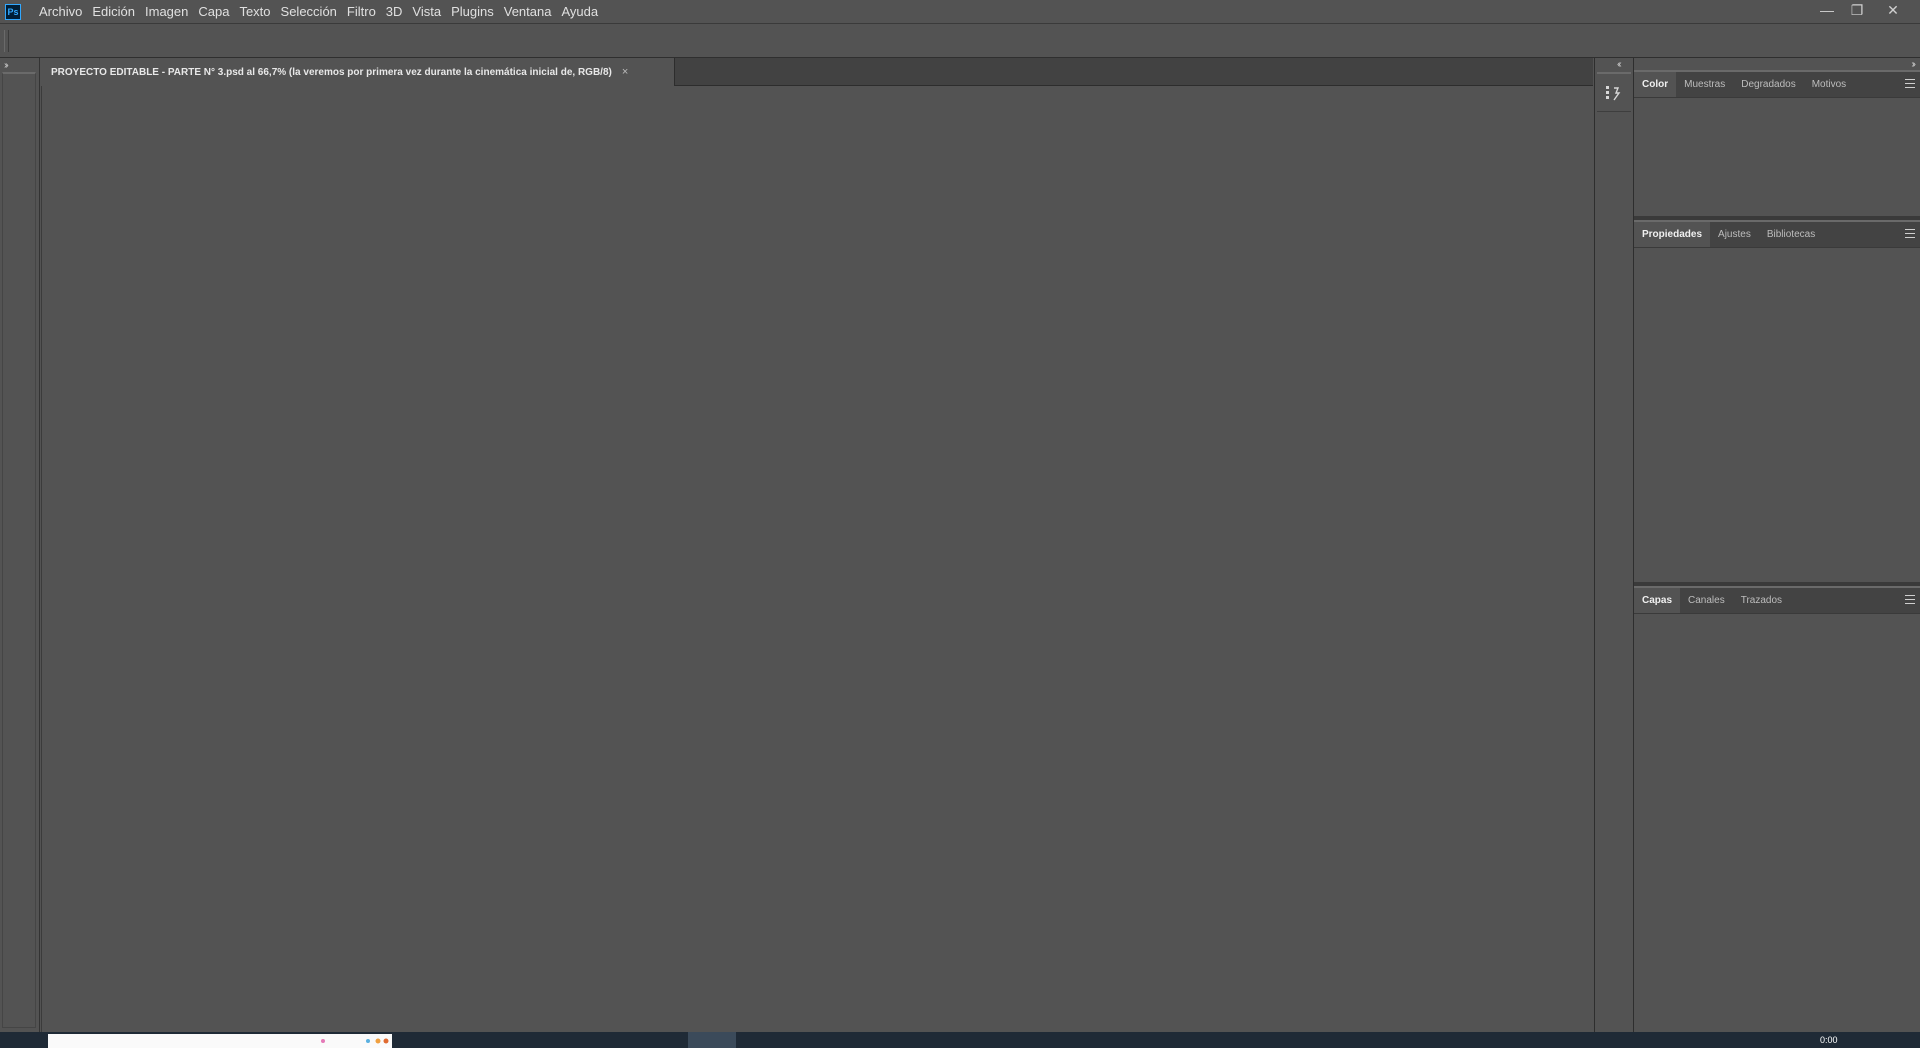 The image size is (1920, 1048). What do you see at coordinates (355, 1041) in the screenshot?
I see `taskbar-decoration-icon` at bounding box center [355, 1041].